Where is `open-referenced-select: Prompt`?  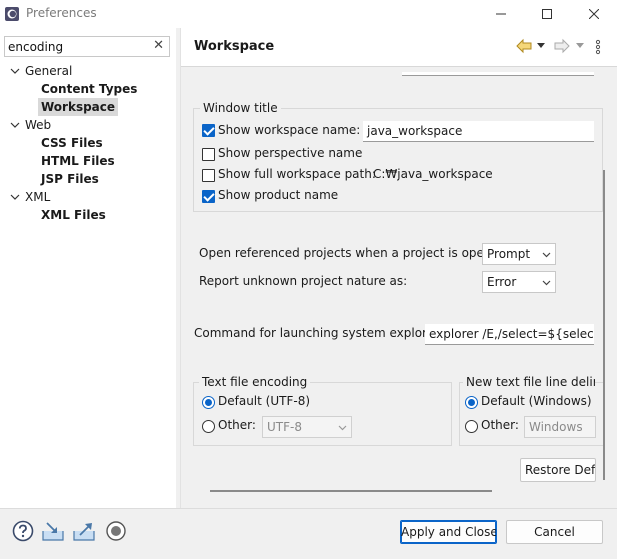 open-referenced-select: Prompt is located at coordinates (519, 254).